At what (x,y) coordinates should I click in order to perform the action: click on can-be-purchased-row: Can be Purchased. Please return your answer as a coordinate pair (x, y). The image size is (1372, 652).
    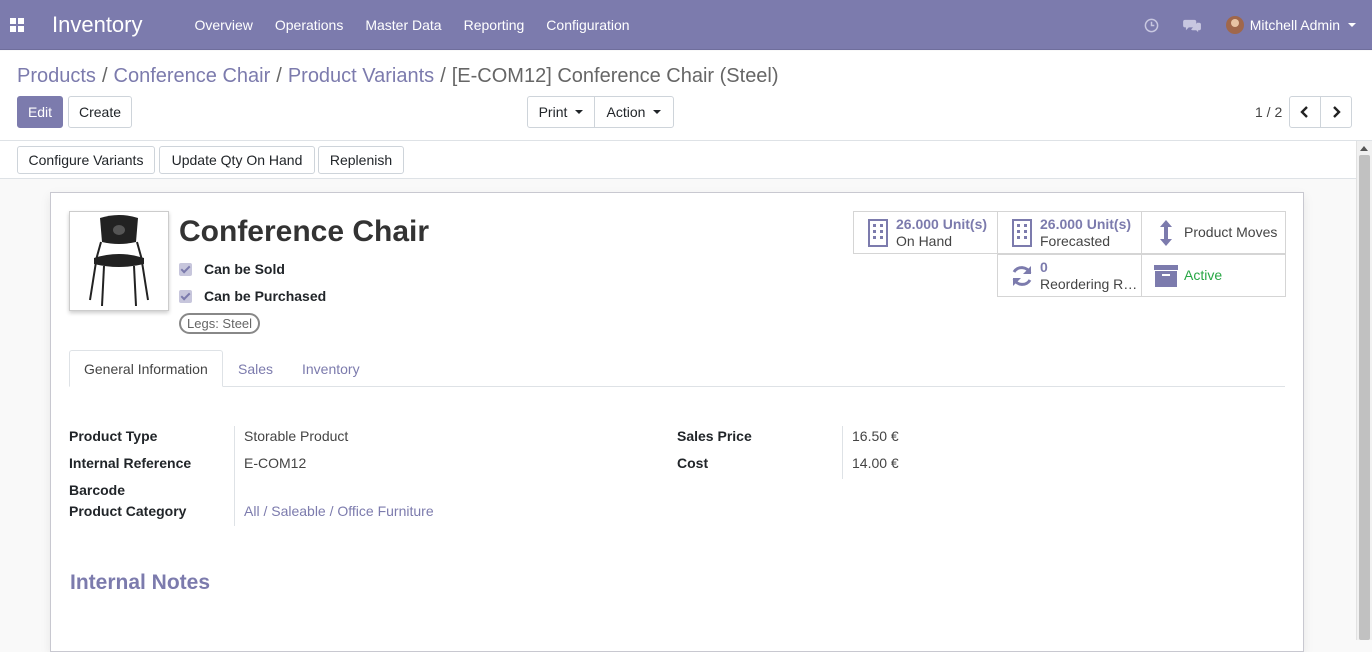
    Looking at the image, I should click on (252, 296).